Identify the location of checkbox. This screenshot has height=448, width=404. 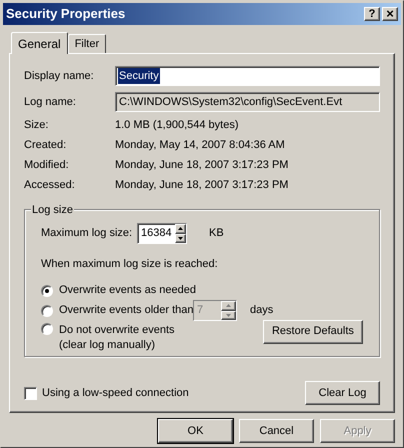
(30, 393).